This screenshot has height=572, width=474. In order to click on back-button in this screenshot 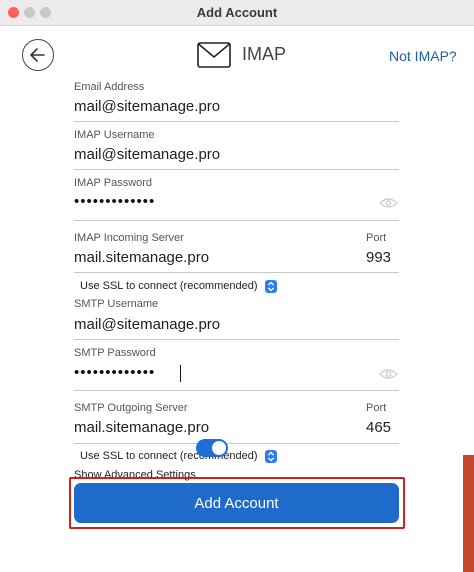, I will do `click(38, 55)`.